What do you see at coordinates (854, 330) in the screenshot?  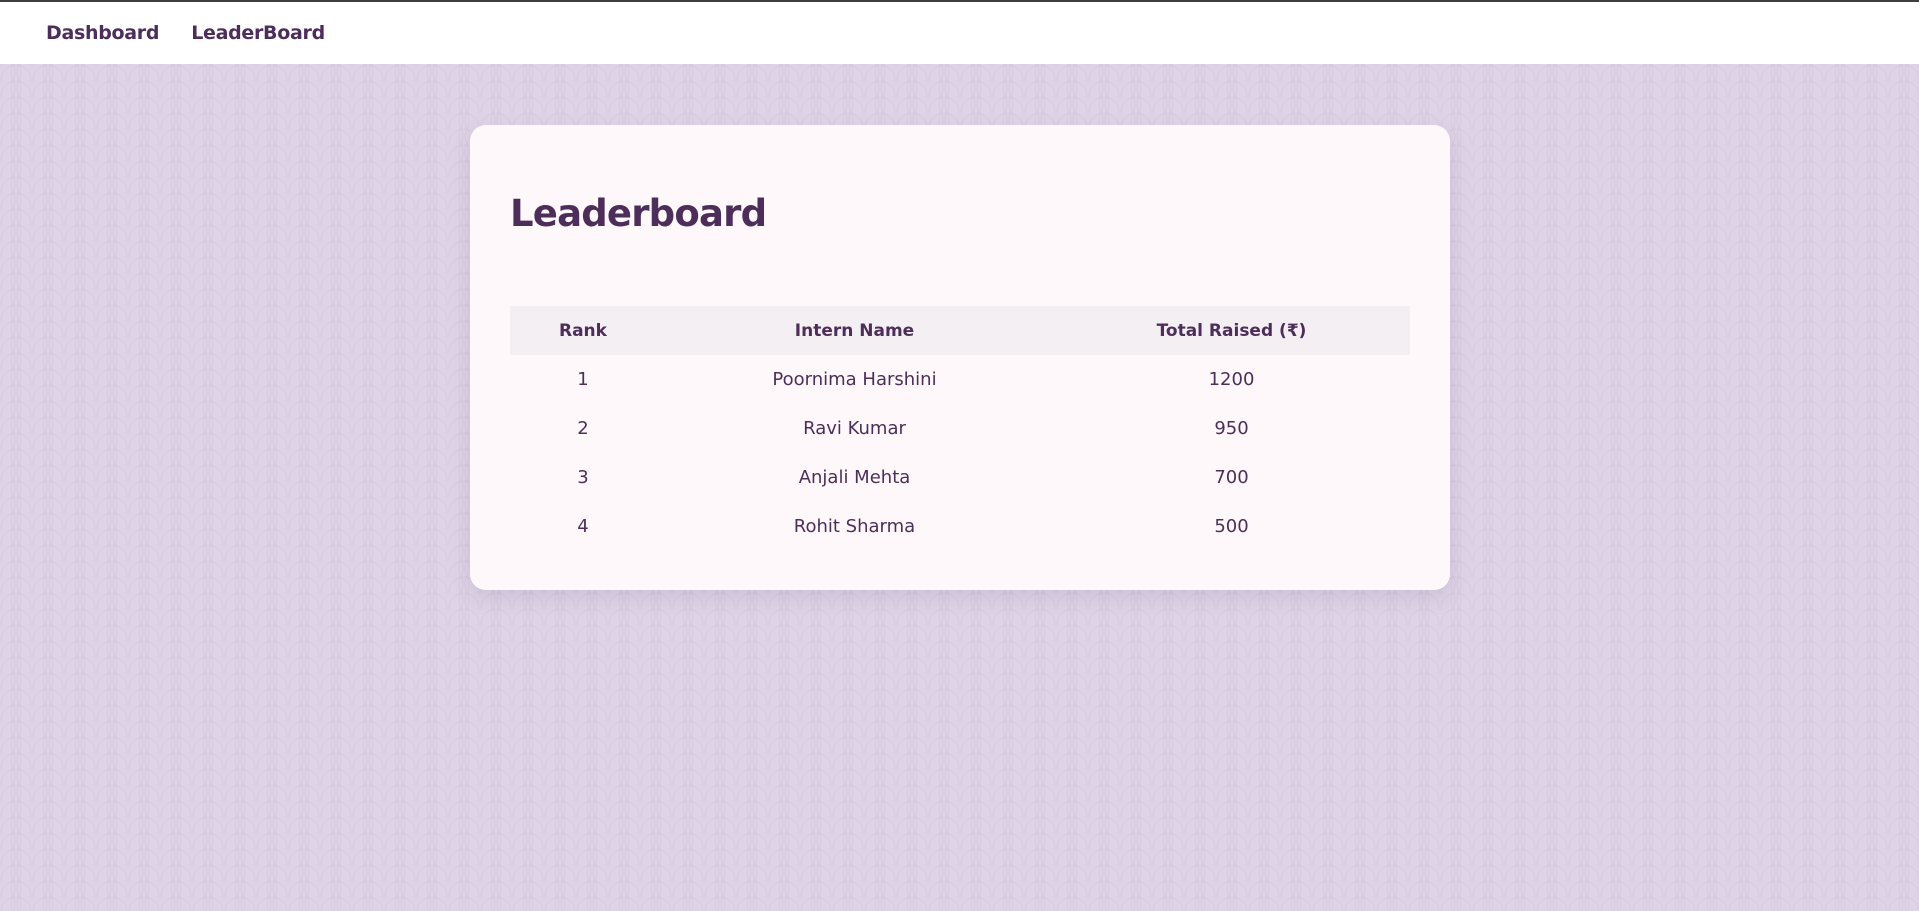 I see `column-header-intern-name: Intern Name` at bounding box center [854, 330].